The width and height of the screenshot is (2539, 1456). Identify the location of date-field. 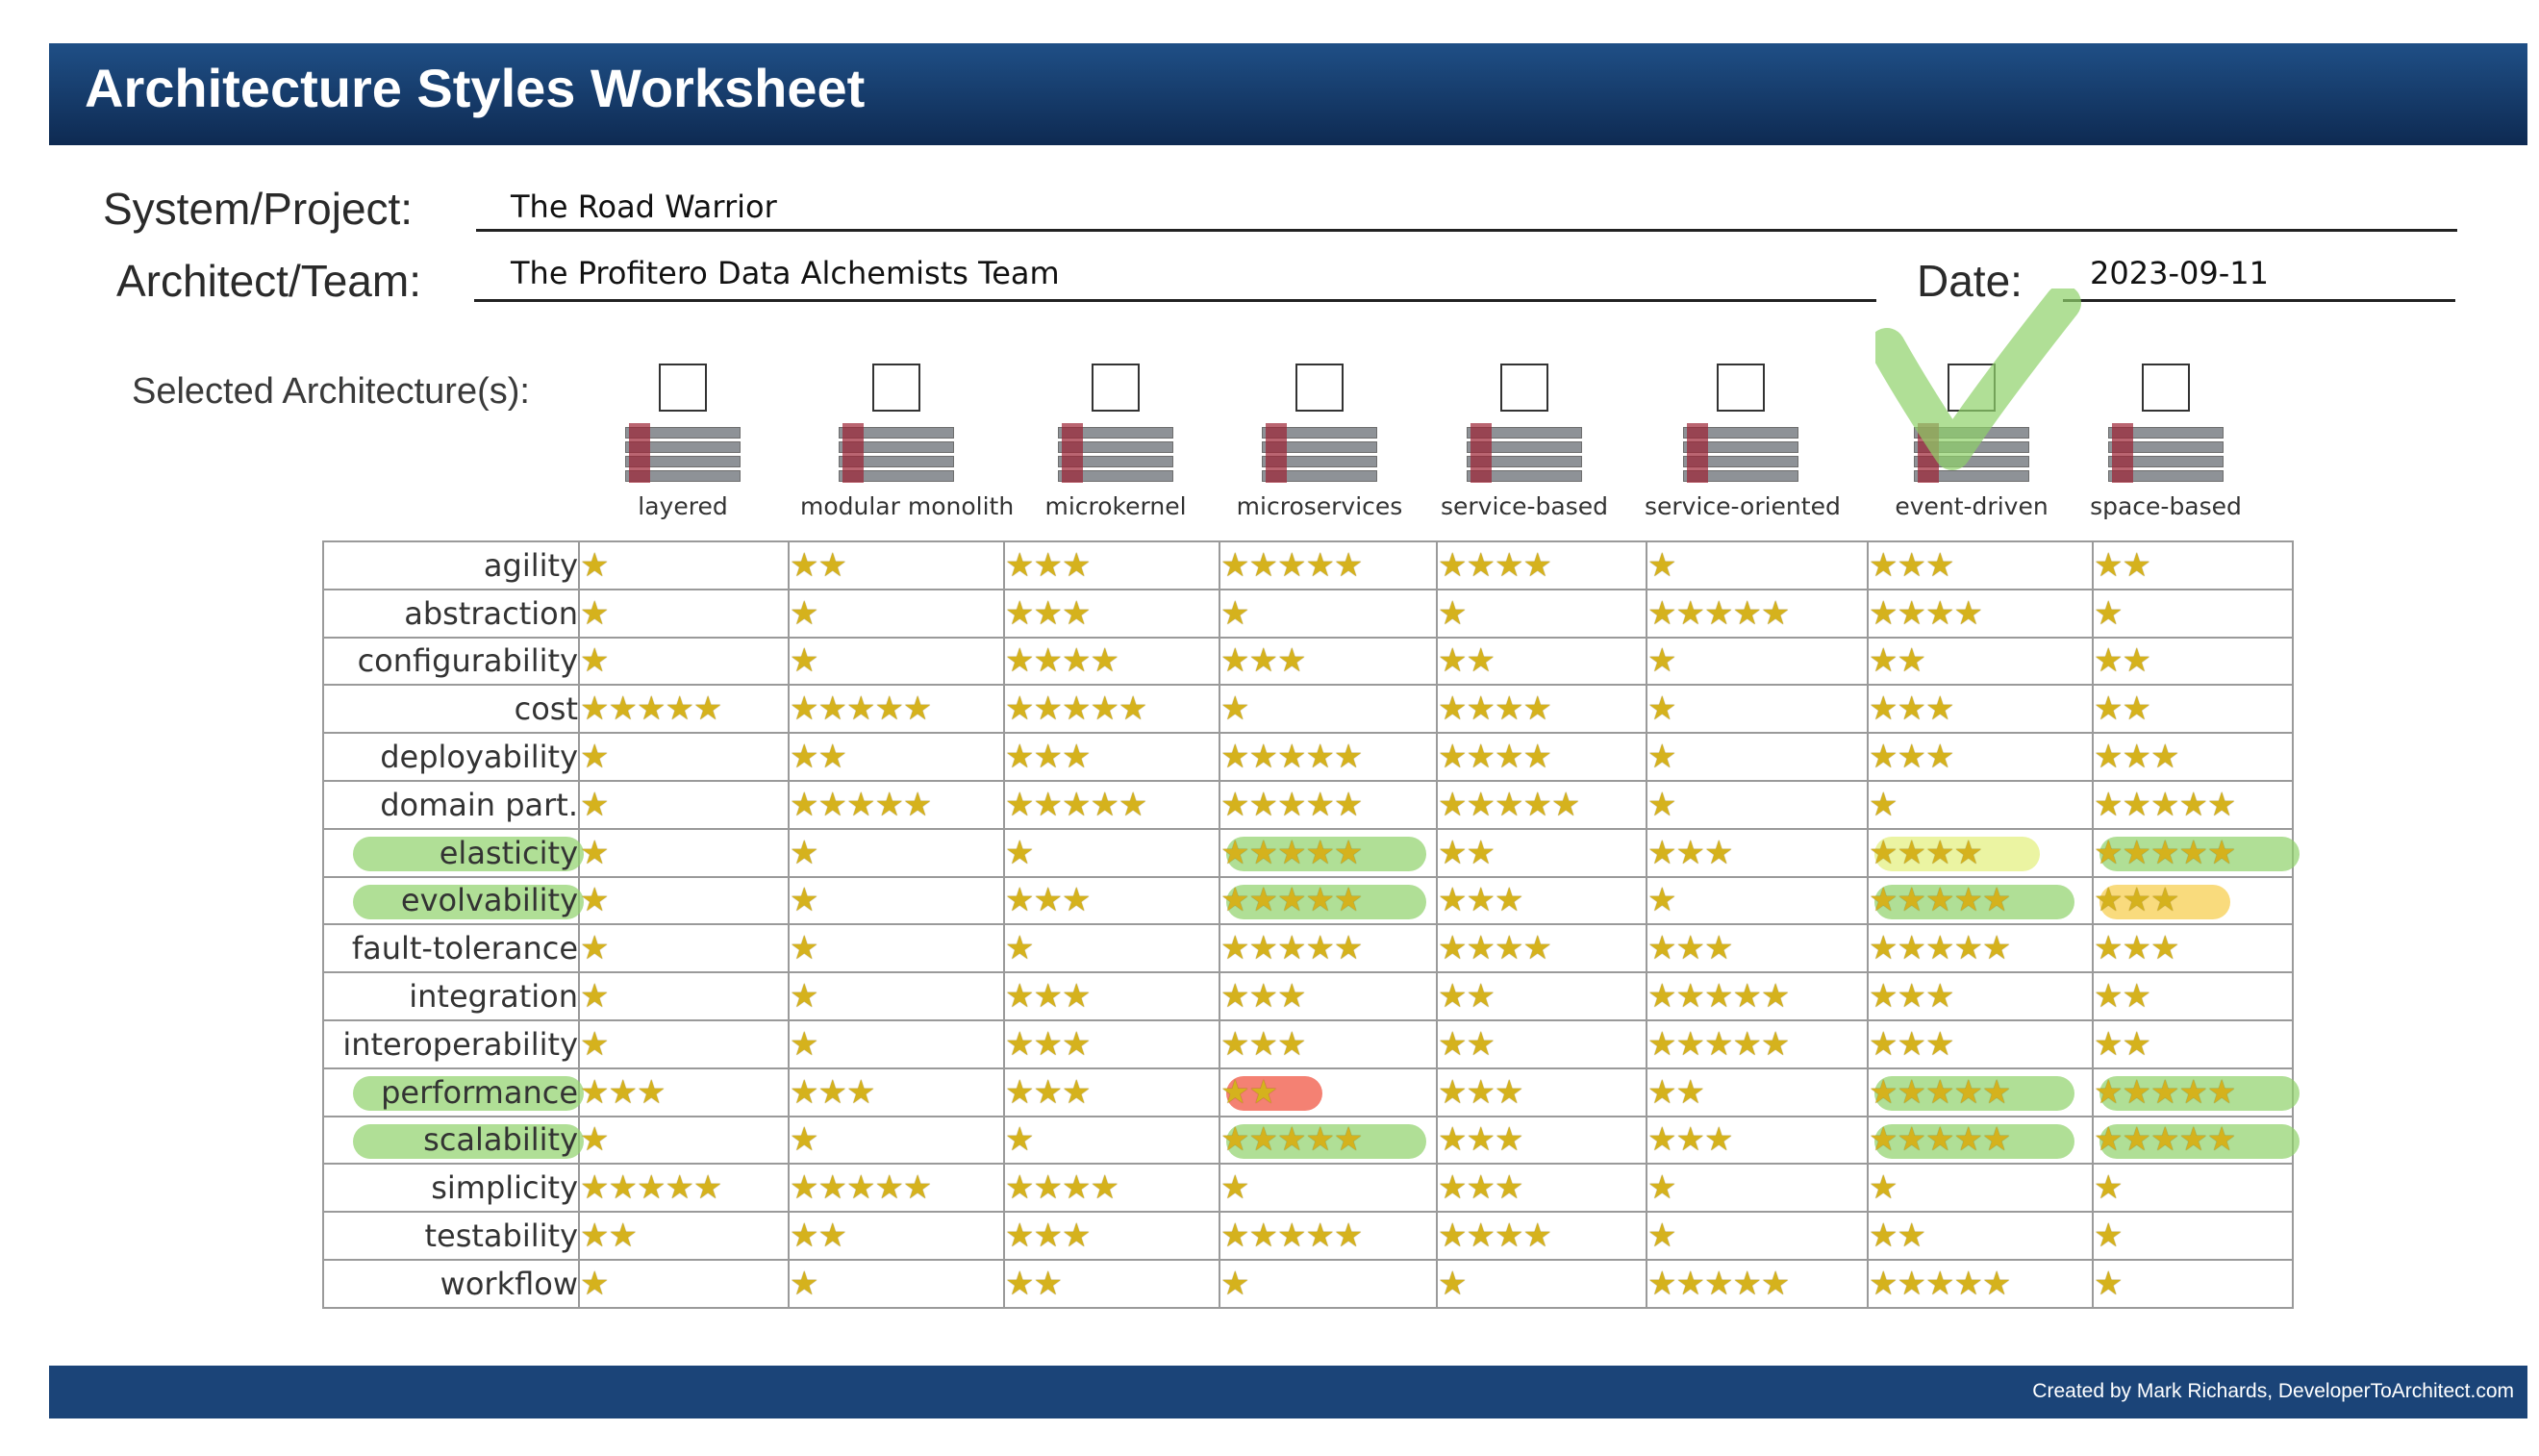
(2259, 300).